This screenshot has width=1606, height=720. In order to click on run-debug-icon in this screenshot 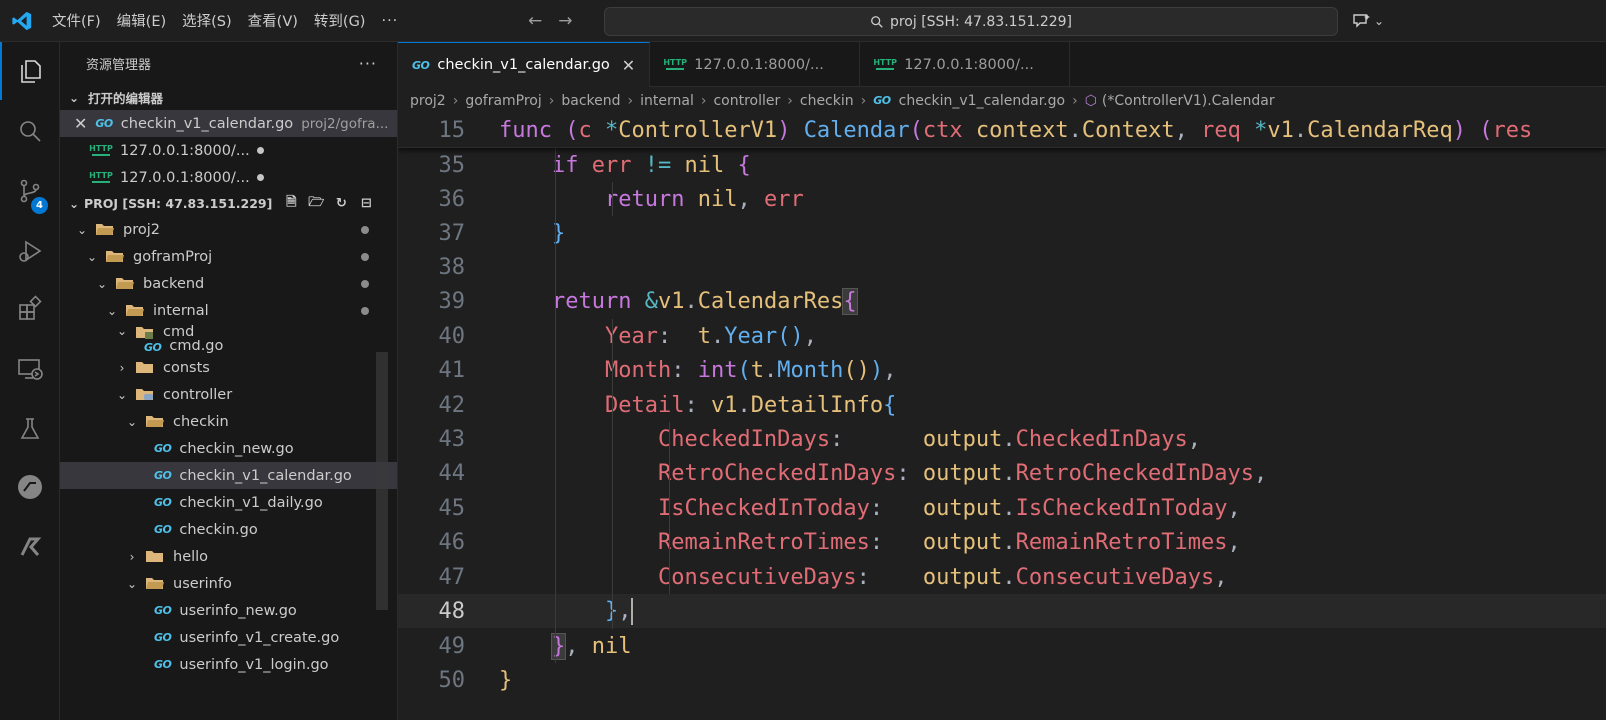, I will do `click(30, 251)`.